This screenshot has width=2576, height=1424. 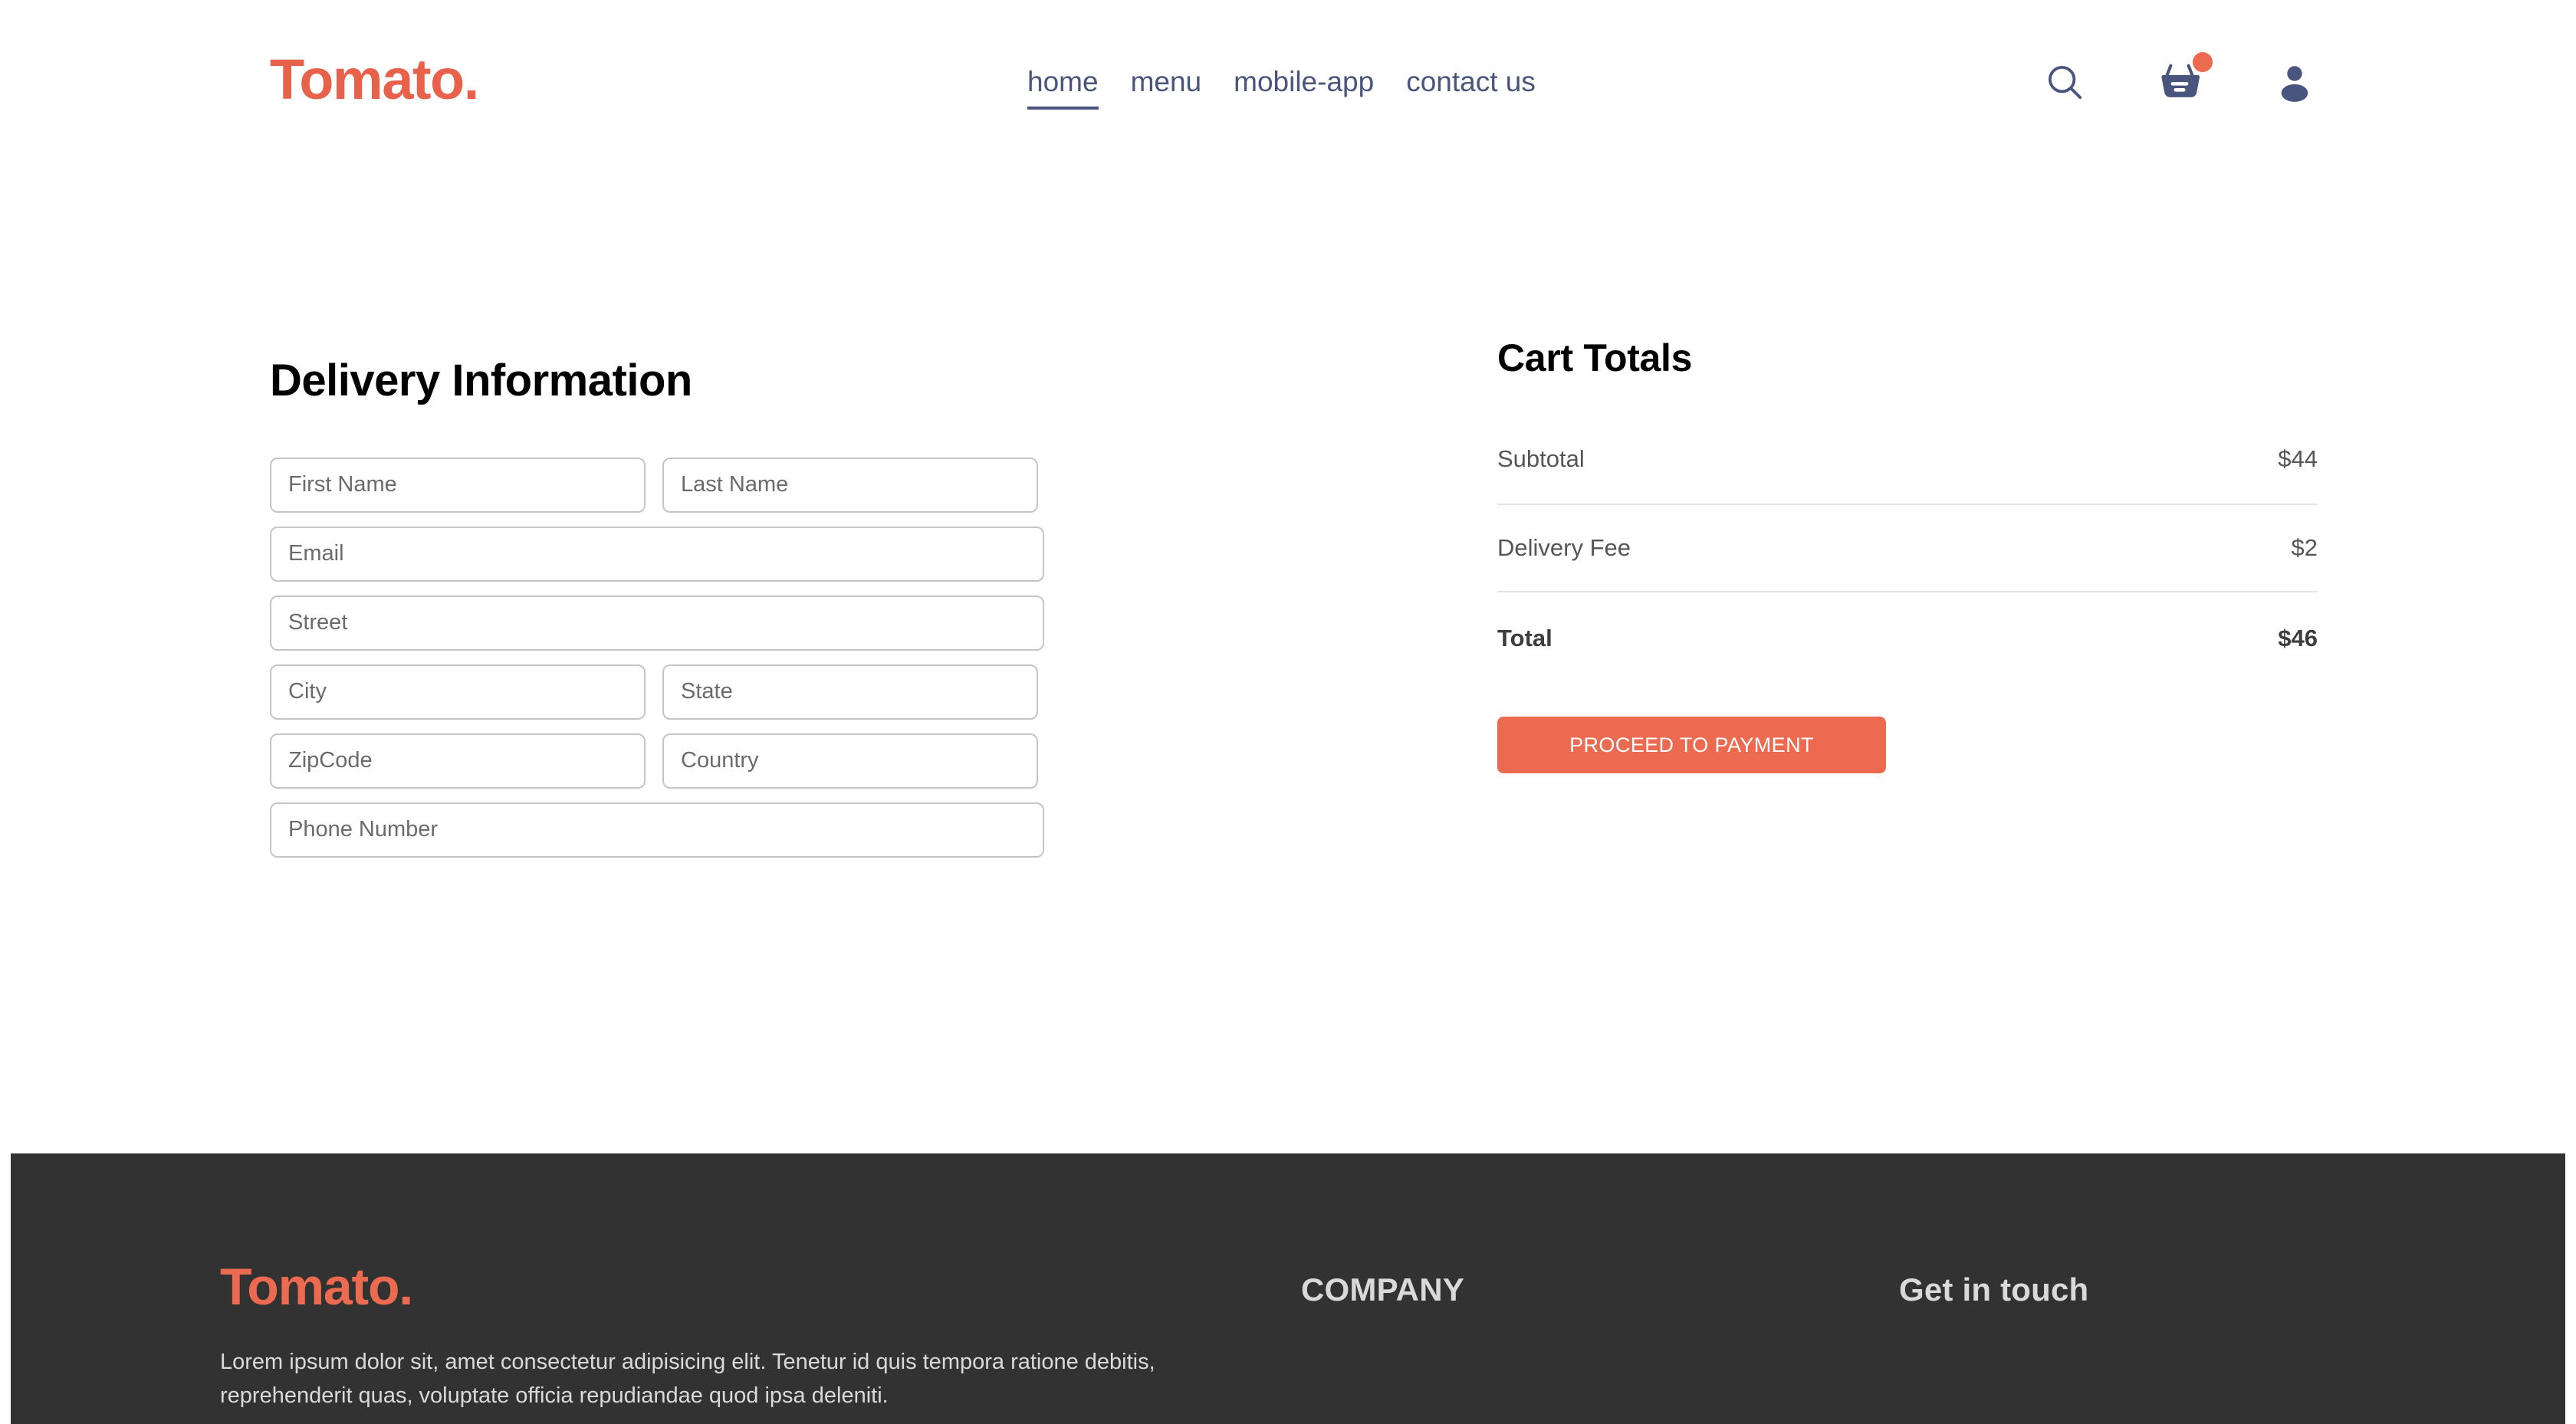 What do you see at coordinates (1907, 548) in the screenshot?
I see `delivery-fee-row: Delivery Fee $2` at bounding box center [1907, 548].